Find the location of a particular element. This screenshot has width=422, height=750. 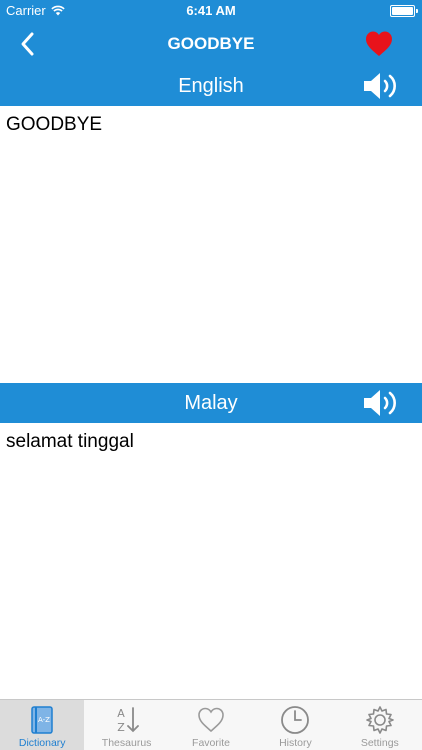

source-language-label: English is located at coordinates (211, 86).